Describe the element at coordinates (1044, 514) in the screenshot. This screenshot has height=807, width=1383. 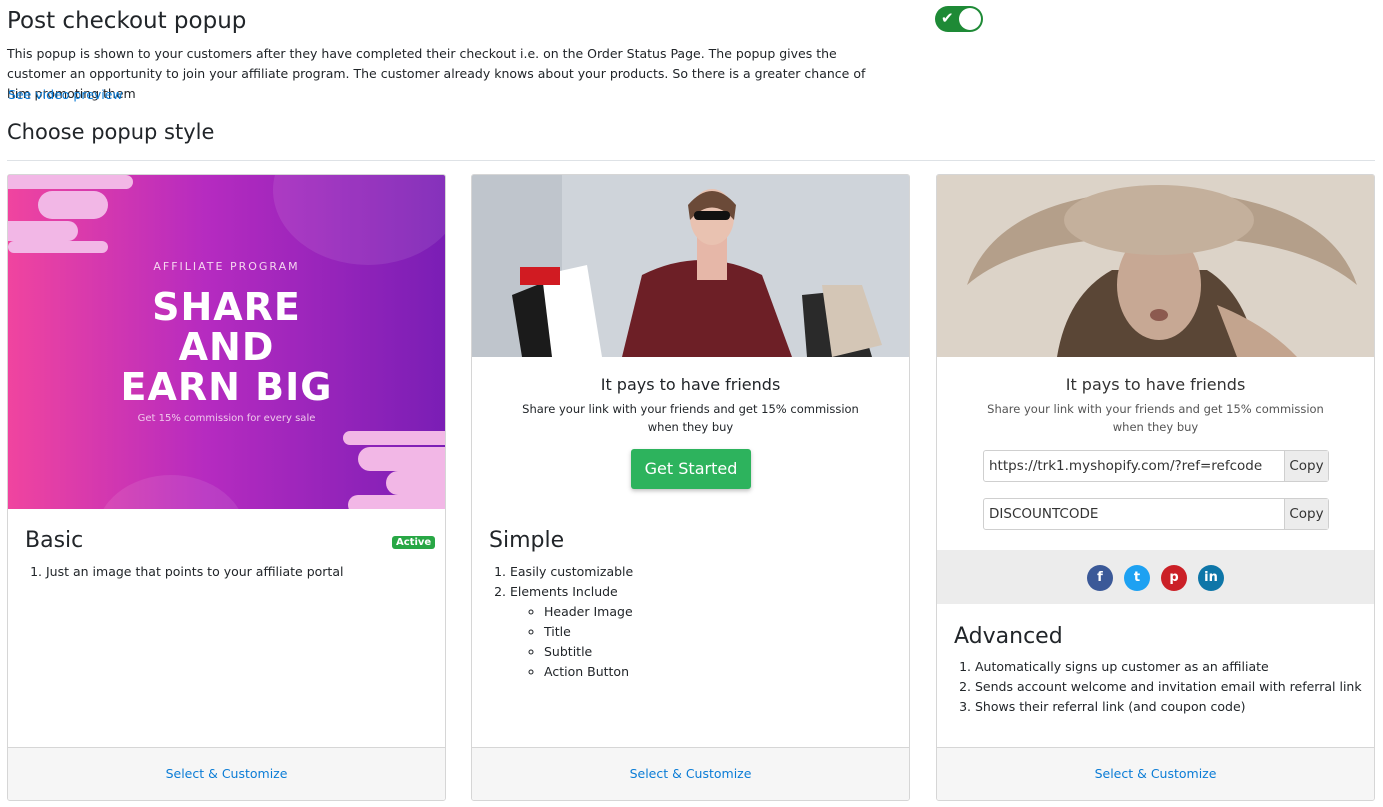
I see `discount-code-value: DISCOUNTCODE` at that location.